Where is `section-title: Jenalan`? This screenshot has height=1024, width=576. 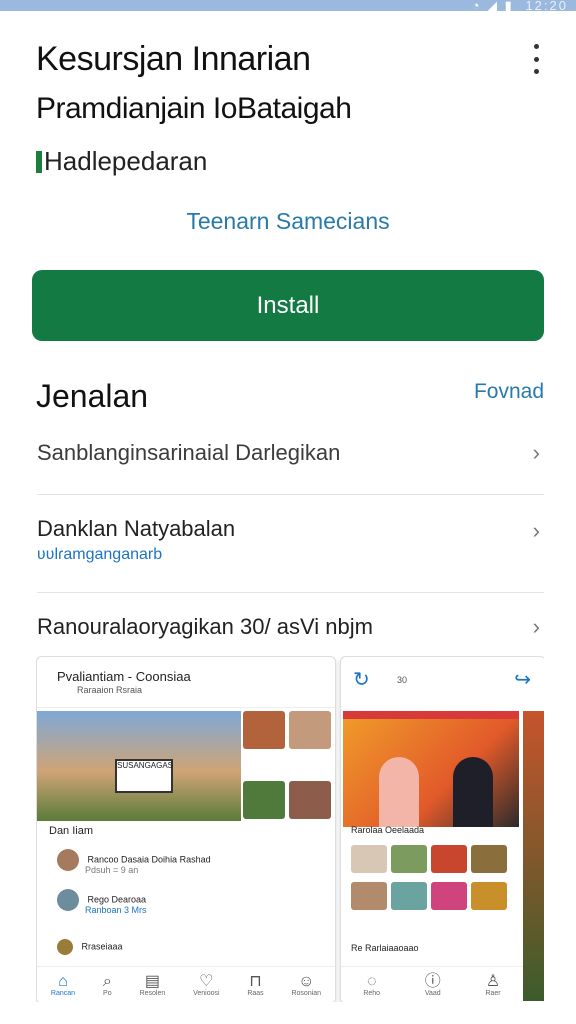
section-title: Jenalan is located at coordinates (92, 396).